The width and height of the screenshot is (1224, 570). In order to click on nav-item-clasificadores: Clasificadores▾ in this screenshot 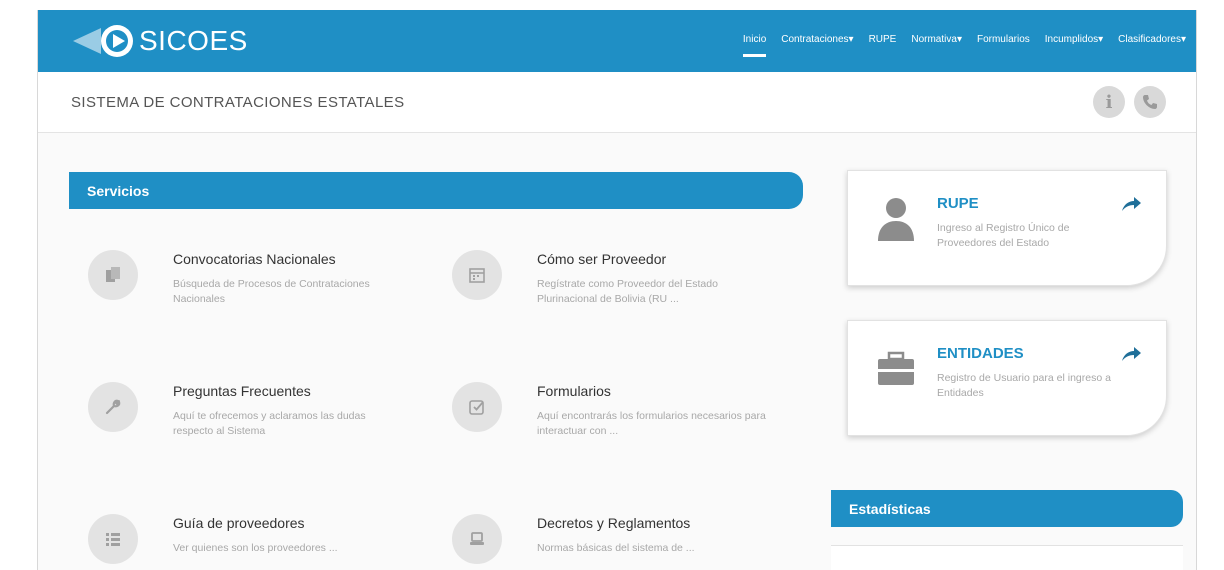, I will do `click(1152, 39)`.